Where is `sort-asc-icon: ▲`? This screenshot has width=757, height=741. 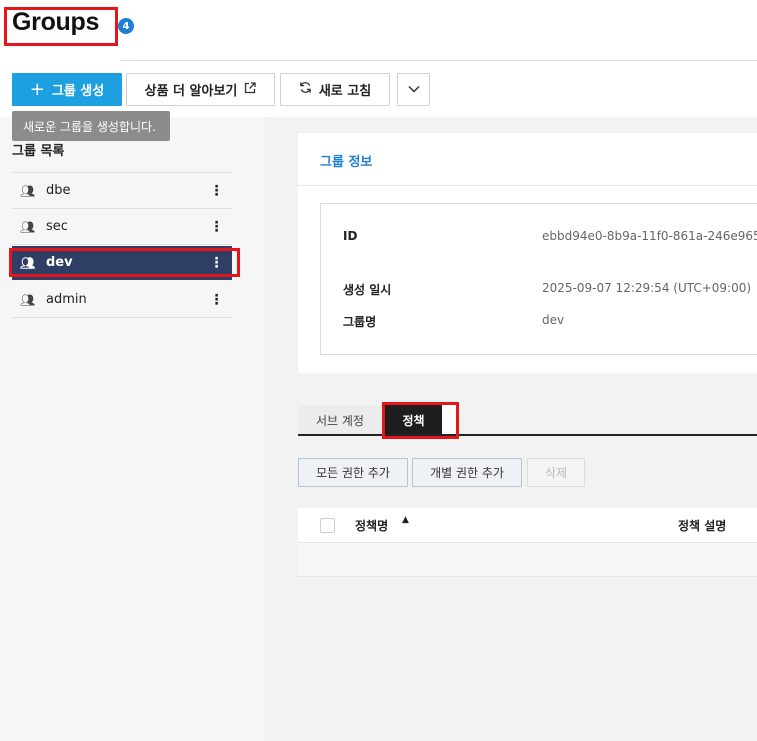
sort-asc-icon: ▲ is located at coordinates (405, 520).